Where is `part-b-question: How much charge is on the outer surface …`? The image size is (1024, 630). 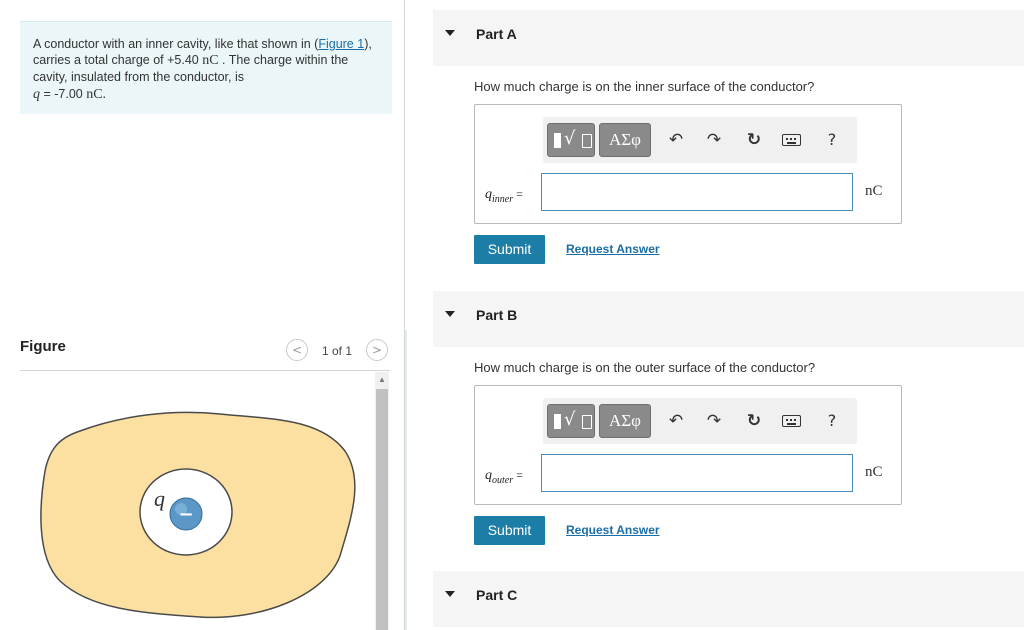
part-b-question: How much charge is on the outer surface … is located at coordinates (645, 367).